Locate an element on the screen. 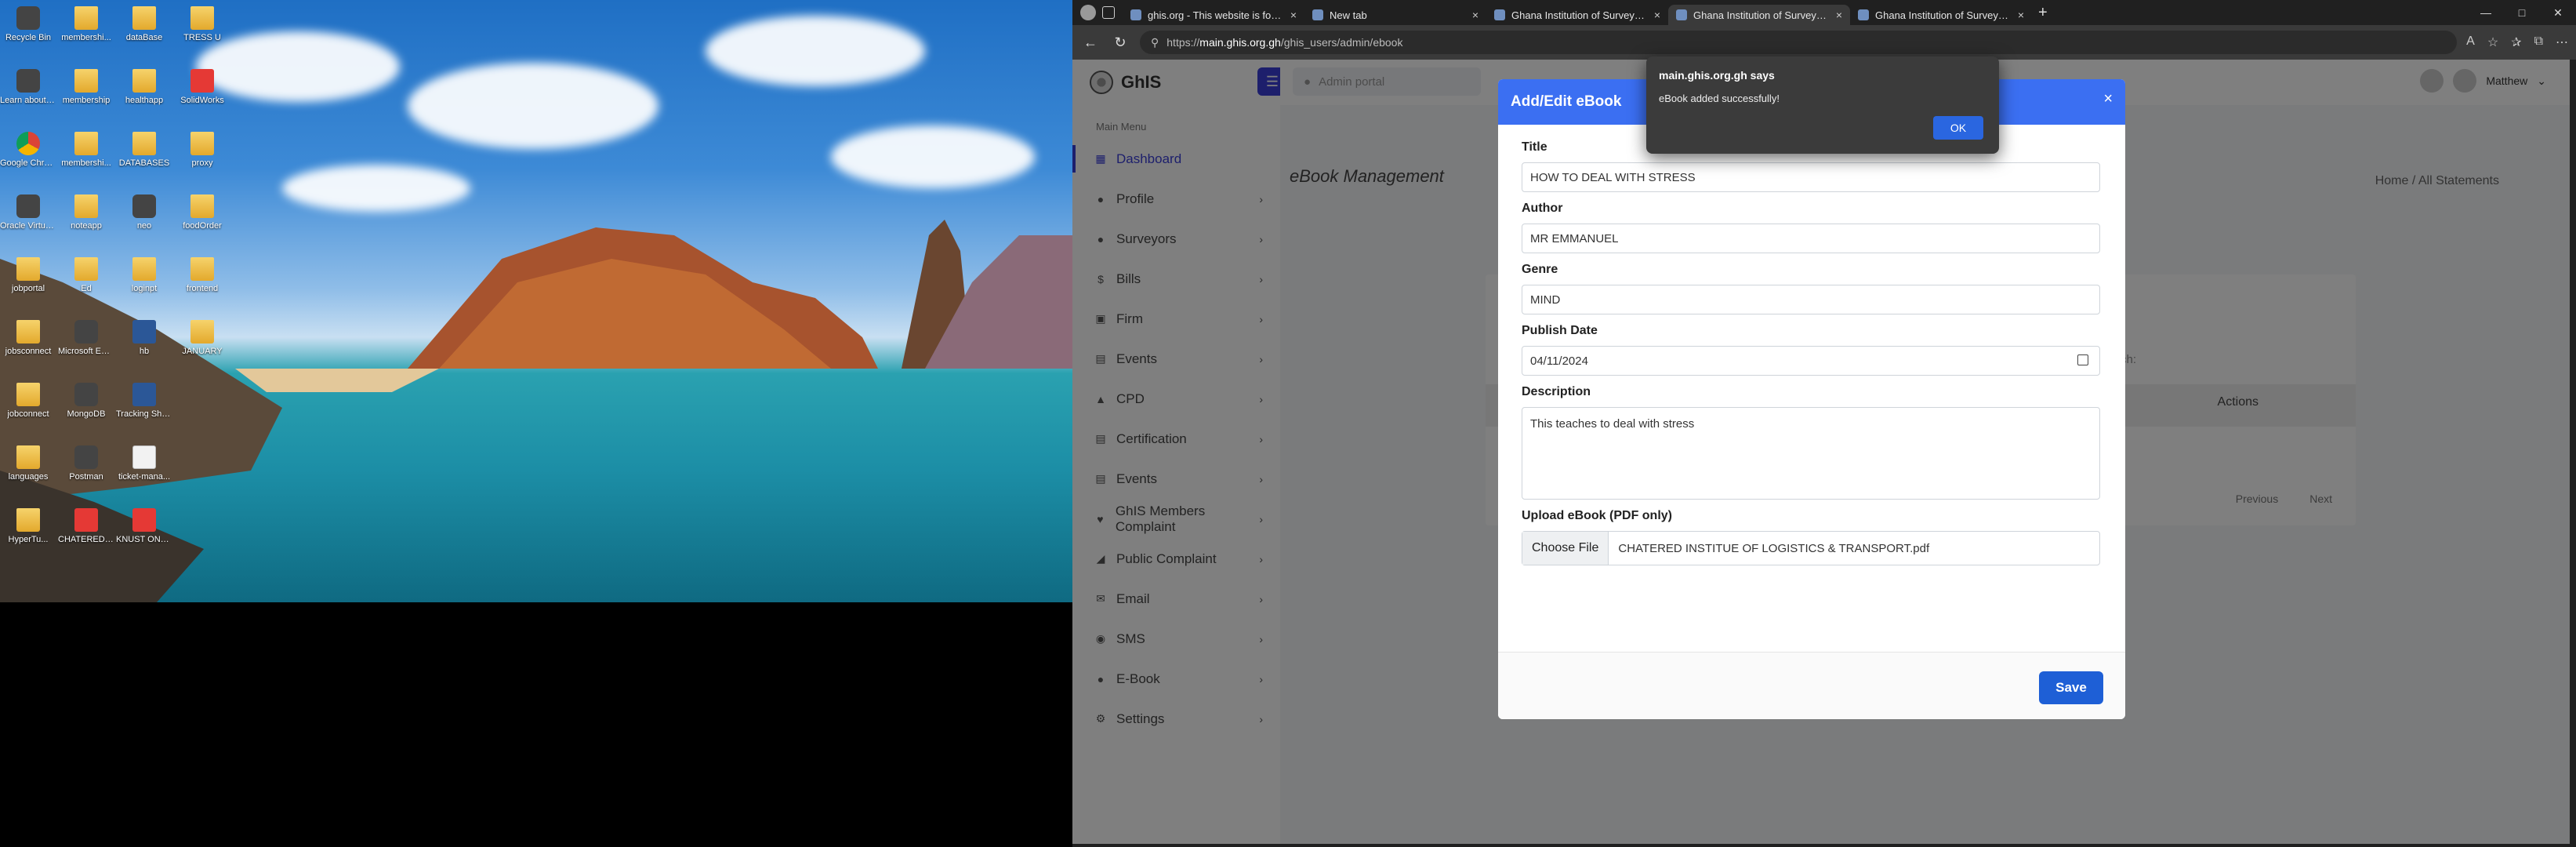 The width and height of the screenshot is (2576, 847). desktop-icon: SolidWorks is located at coordinates (202, 95).